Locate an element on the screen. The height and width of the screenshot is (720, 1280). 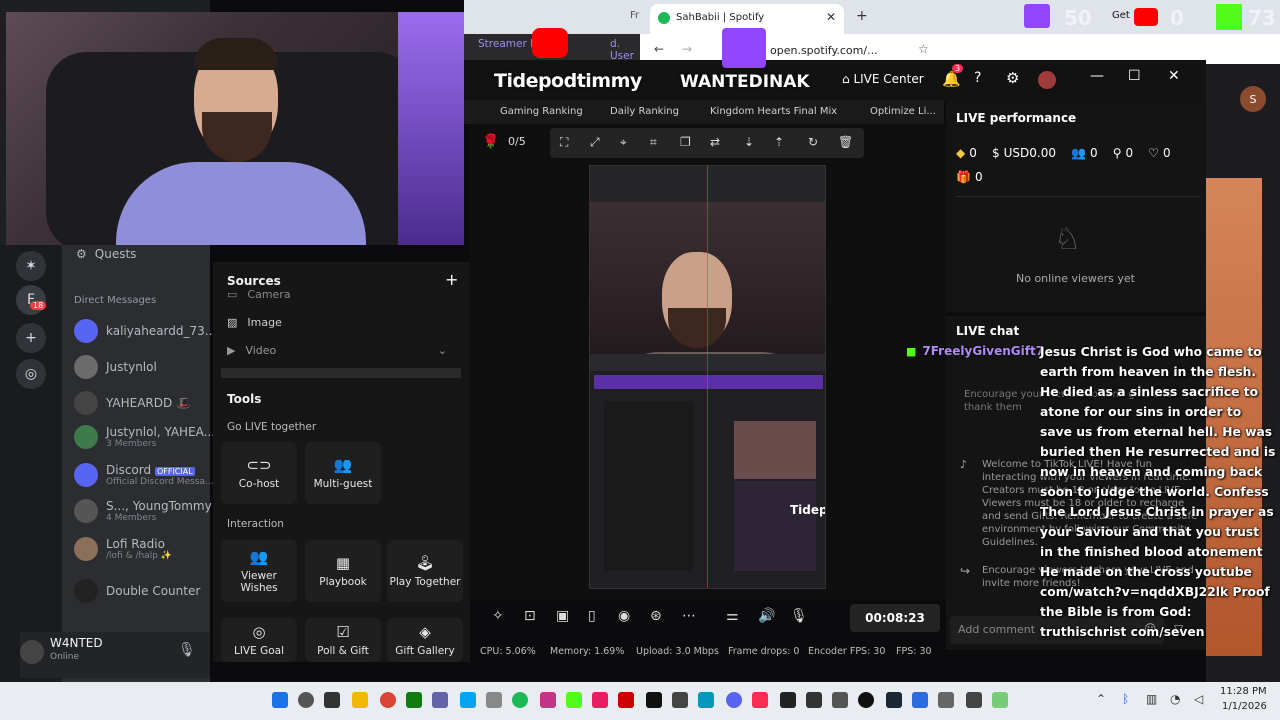
tiktok-studio-icon is located at coordinates (760, 700).